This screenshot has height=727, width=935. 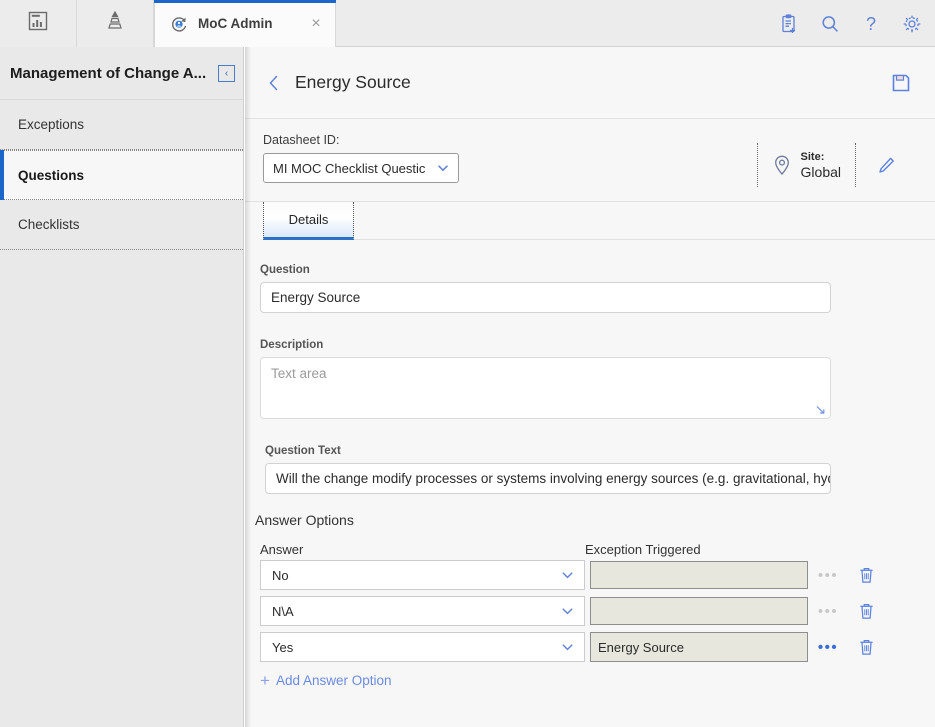 What do you see at coordinates (333, 680) in the screenshot?
I see `add-answer-option-label: Add Answer Option` at bounding box center [333, 680].